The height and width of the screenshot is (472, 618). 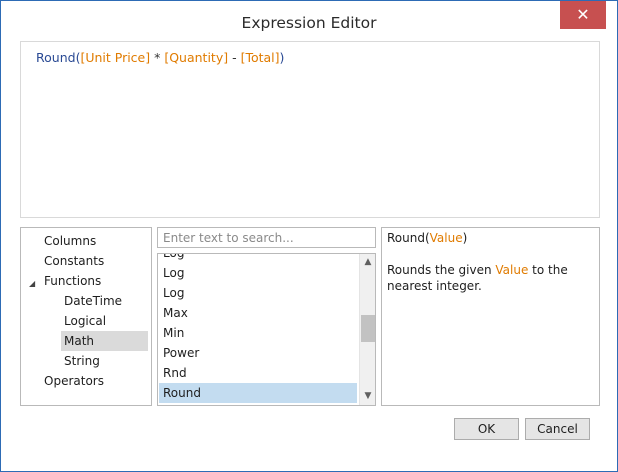 What do you see at coordinates (82, 361) in the screenshot?
I see `category-string: String` at bounding box center [82, 361].